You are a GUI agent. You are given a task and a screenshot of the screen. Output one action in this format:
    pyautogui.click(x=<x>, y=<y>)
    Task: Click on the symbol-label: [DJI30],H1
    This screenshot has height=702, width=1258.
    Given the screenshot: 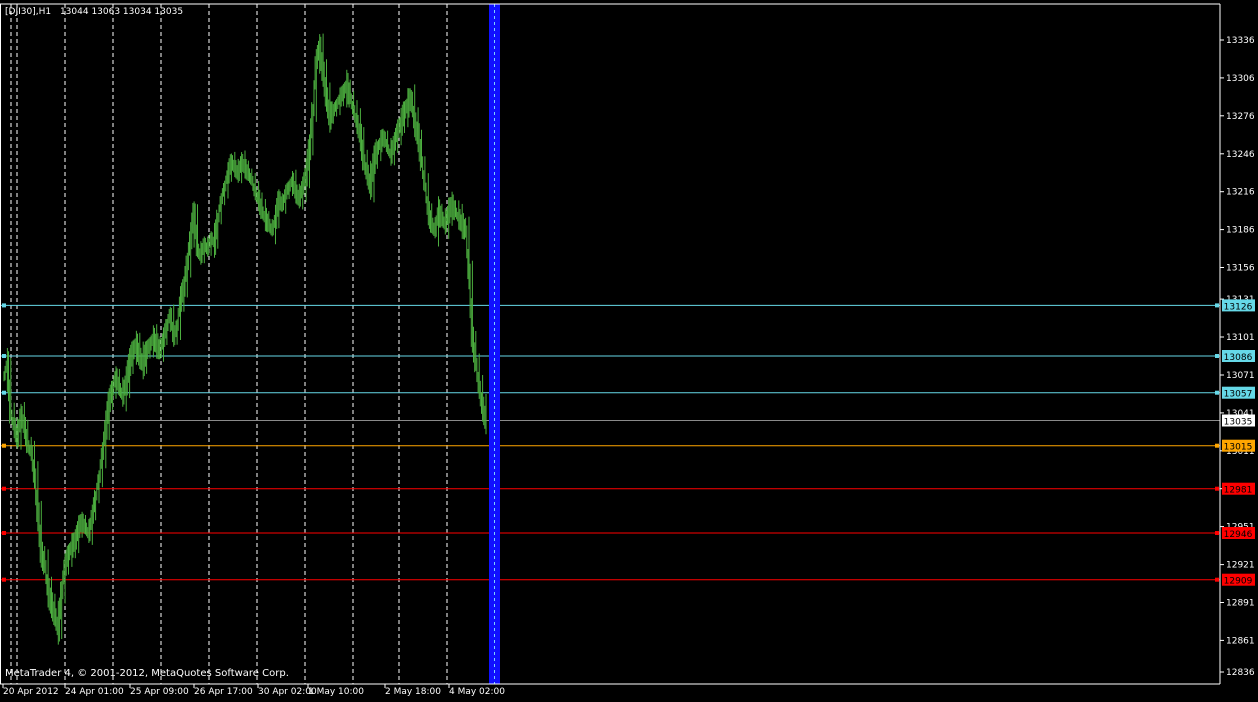 What is the action you would take?
    pyautogui.click(x=28, y=12)
    